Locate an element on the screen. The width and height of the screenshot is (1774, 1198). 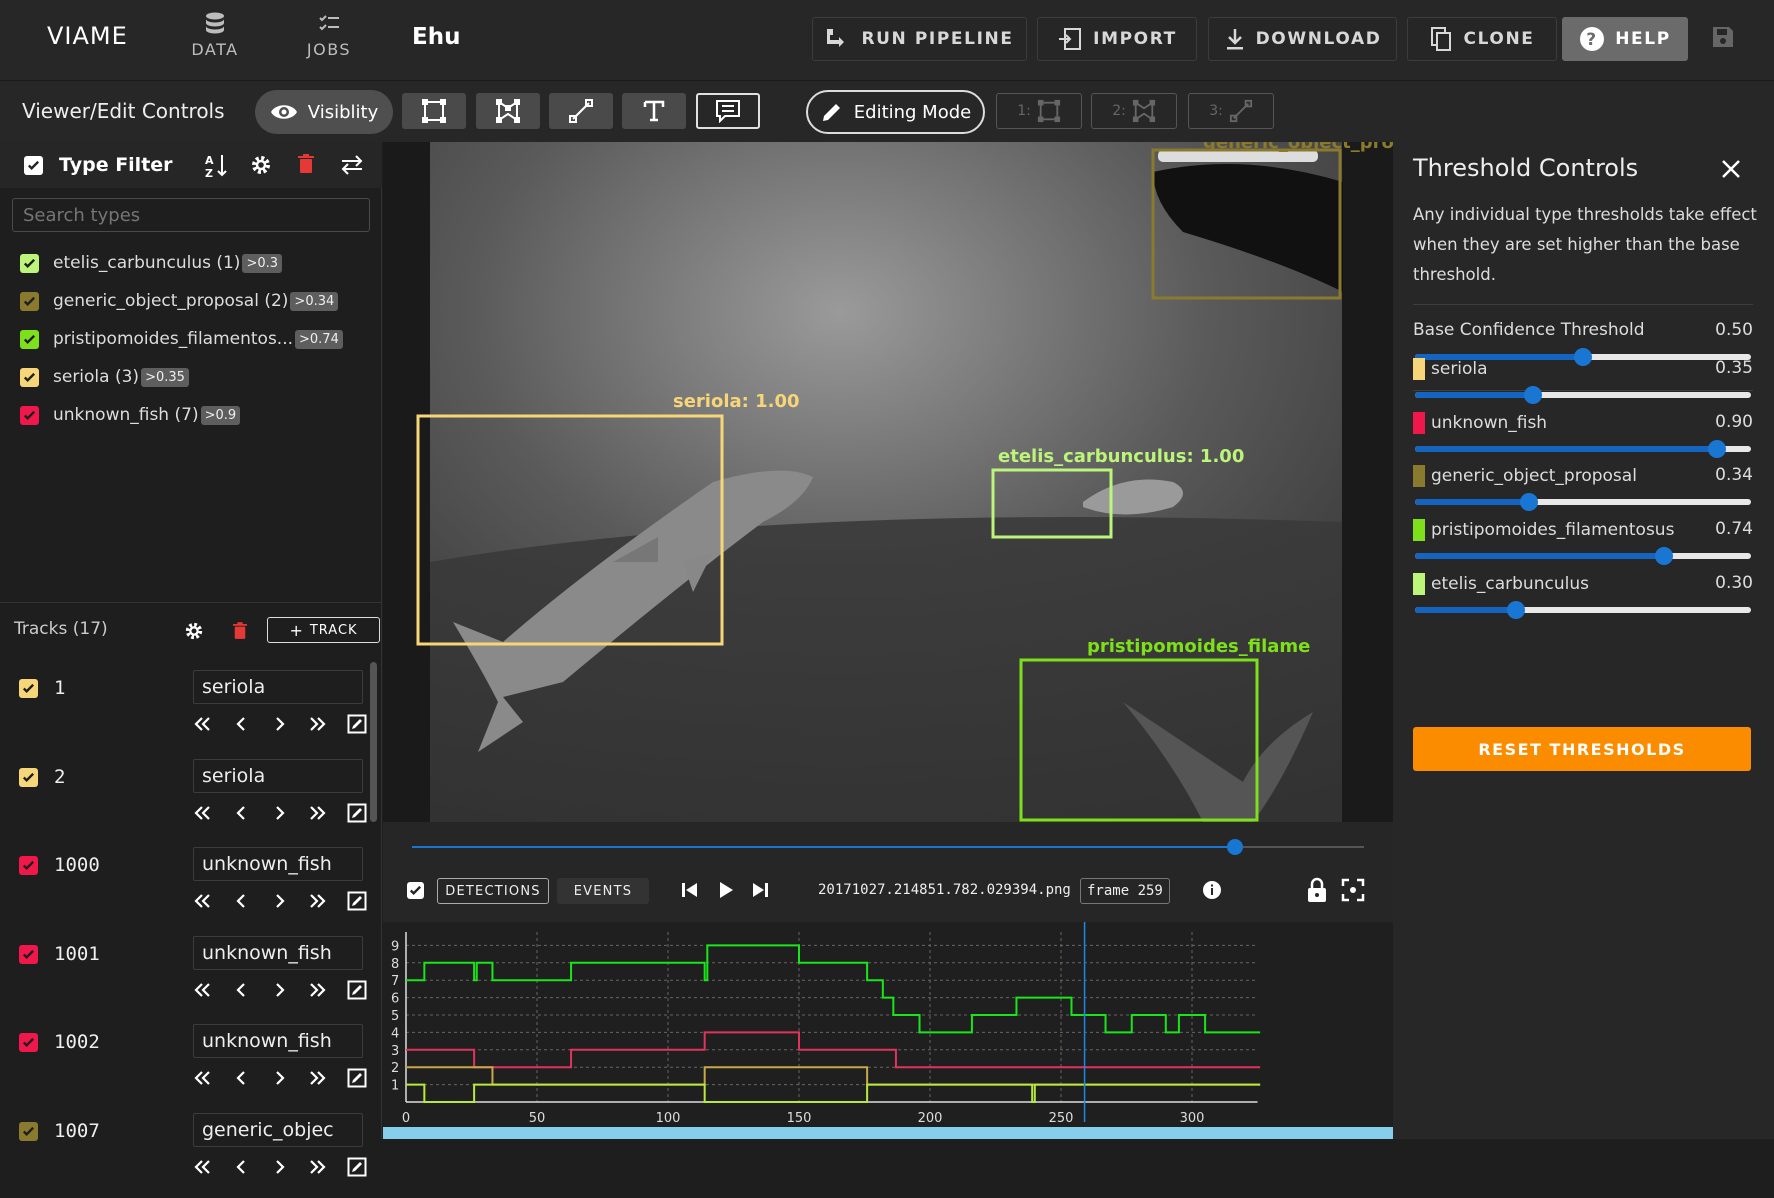
run-pipeline-button: RUN PIPELINE is located at coordinates (919, 39).